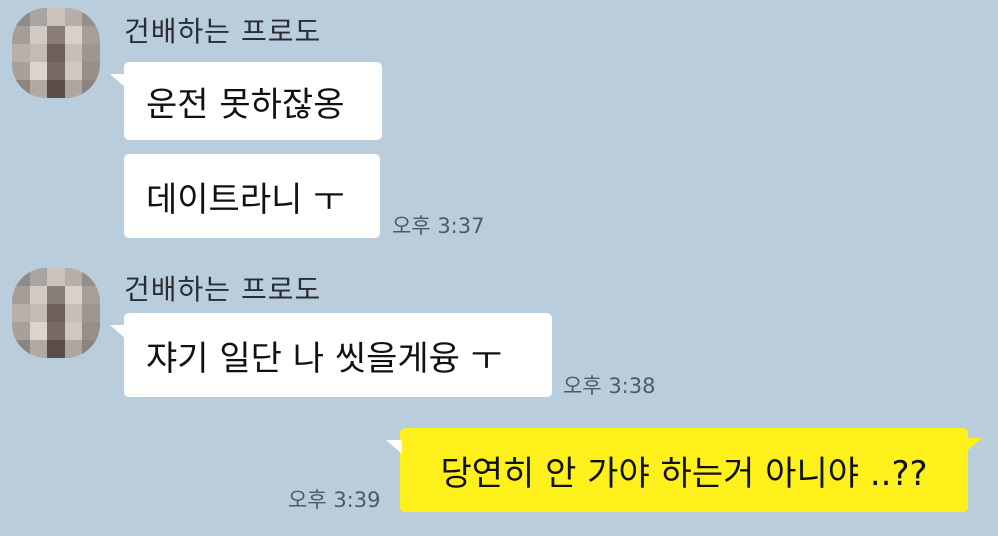 Image resolution: width=998 pixels, height=536 pixels. I want to click on message-bubble: 운전 못하잖옹, so click(246, 101).